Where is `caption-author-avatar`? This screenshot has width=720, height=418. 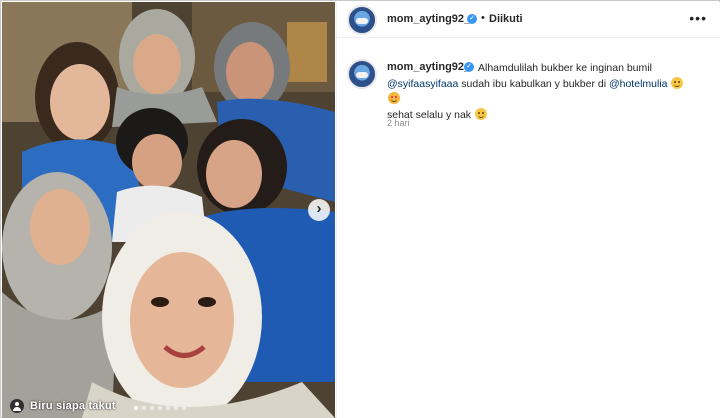 caption-author-avatar is located at coordinates (362, 74).